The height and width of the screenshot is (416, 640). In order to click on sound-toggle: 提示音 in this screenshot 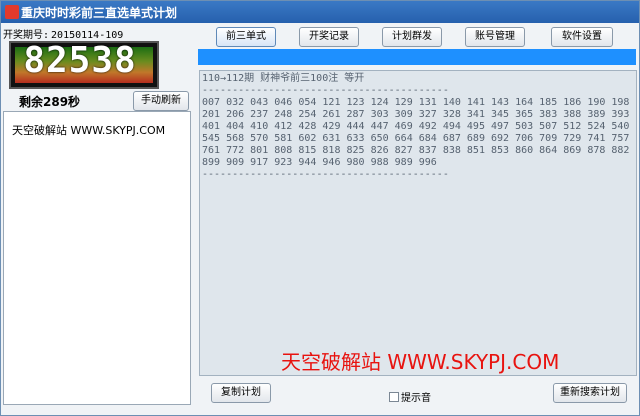, I will do `click(410, 396)`.